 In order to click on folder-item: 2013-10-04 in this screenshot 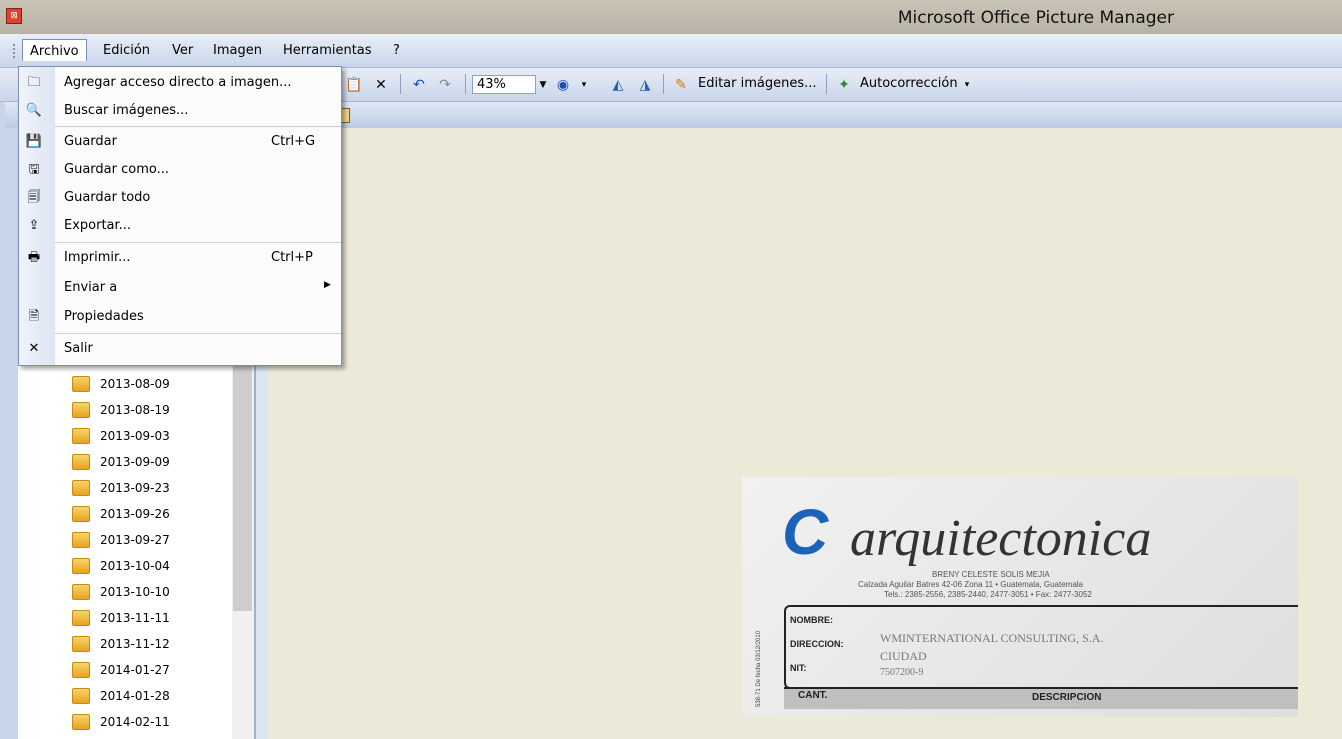, I will do `click(152, 568)`.